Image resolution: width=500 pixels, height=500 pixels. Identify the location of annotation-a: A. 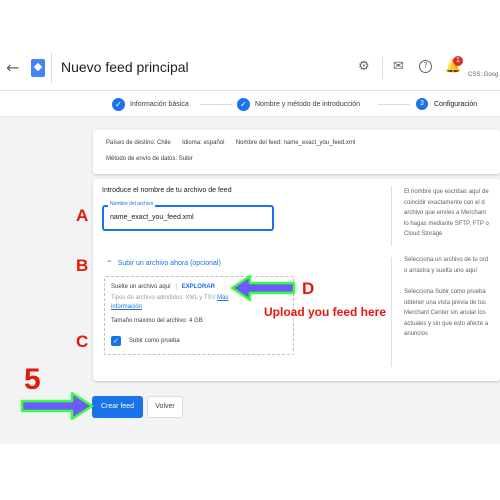
(82, 215).